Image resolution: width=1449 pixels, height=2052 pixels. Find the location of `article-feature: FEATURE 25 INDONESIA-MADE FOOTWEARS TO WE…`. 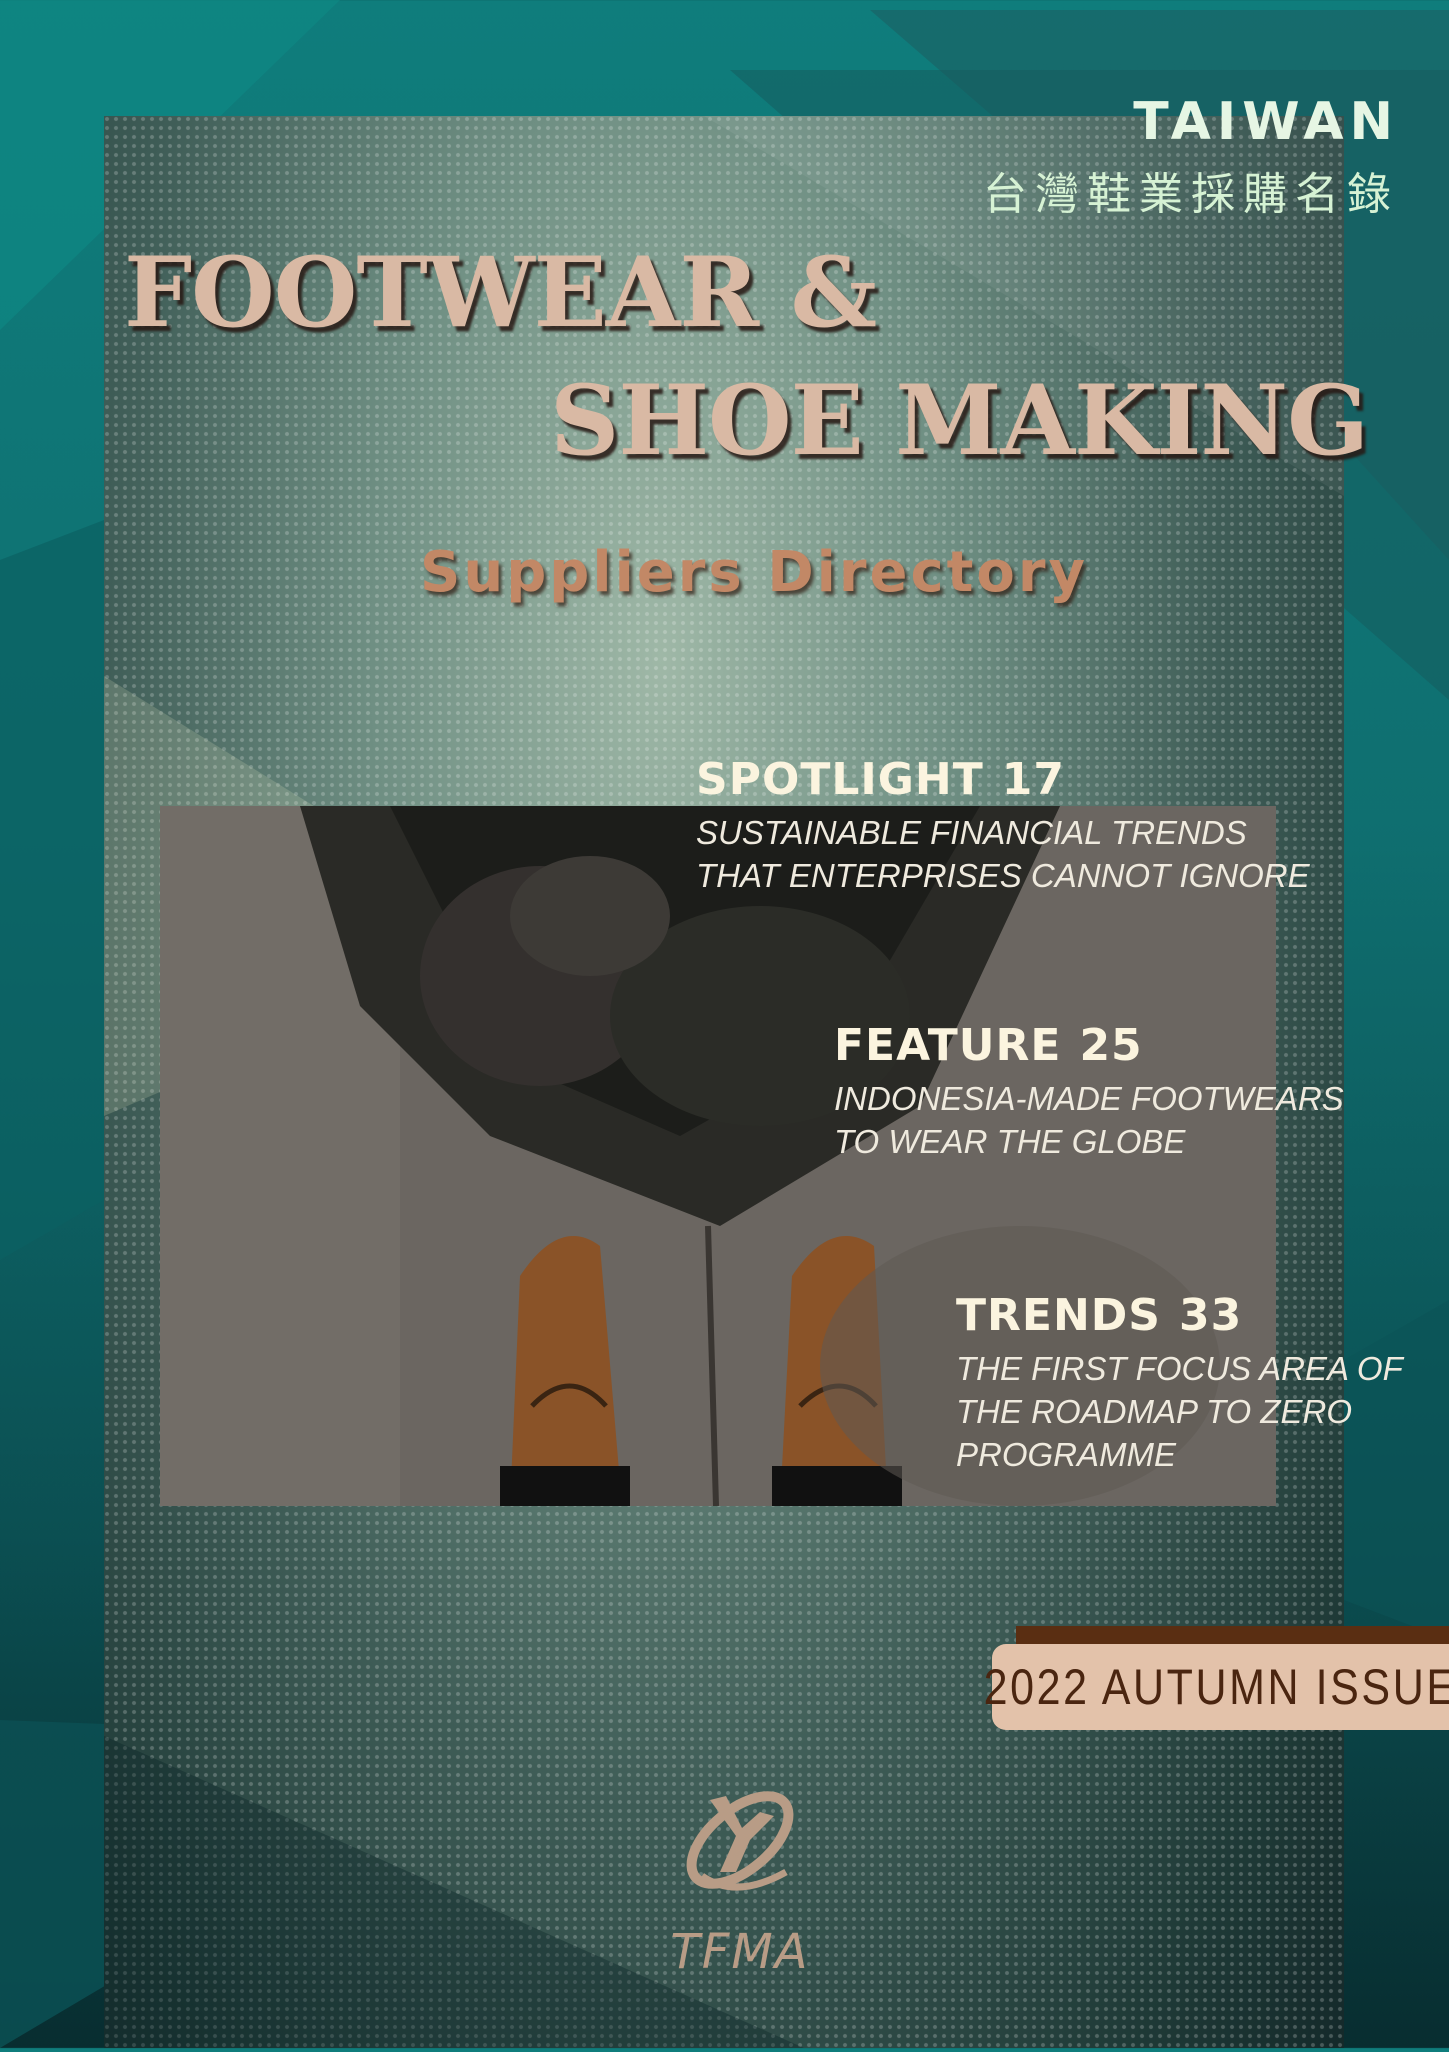

article-feature: FEATURE 25 INDONESIA-MADE FOOTWEARS TO WE… is located at coordinates (1089, 1091).